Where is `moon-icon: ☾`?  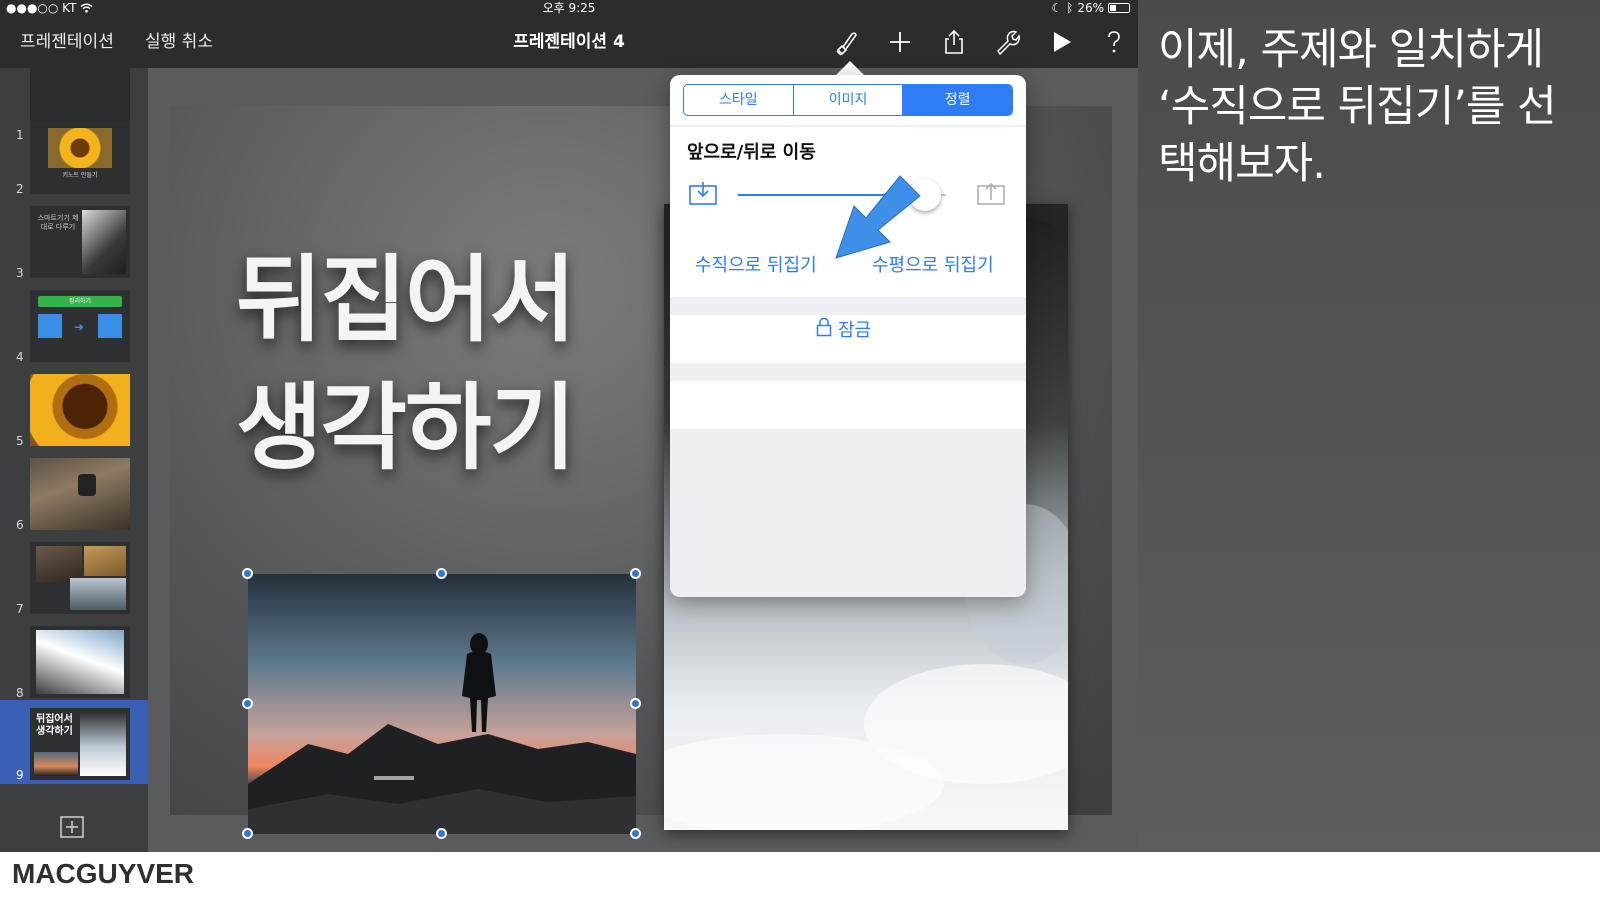
moon-icon: ☾ is located at coordinates (1057, 8).